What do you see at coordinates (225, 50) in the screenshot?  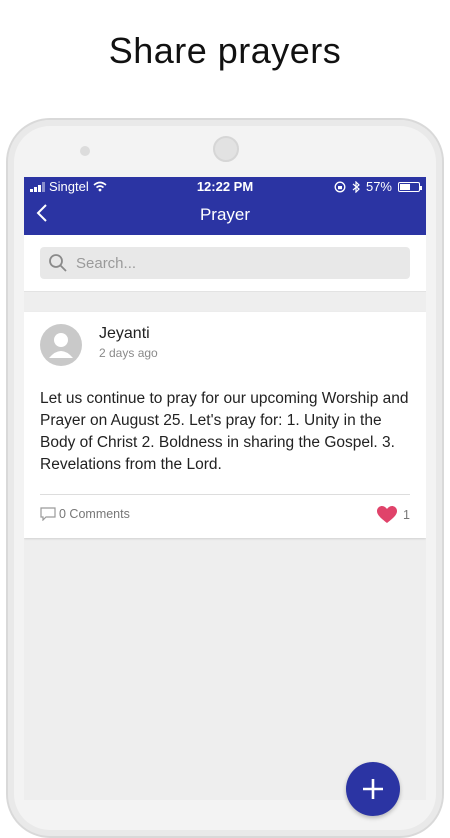 I see `promo-headline: Share prayers` at bounding box center [225, 50].